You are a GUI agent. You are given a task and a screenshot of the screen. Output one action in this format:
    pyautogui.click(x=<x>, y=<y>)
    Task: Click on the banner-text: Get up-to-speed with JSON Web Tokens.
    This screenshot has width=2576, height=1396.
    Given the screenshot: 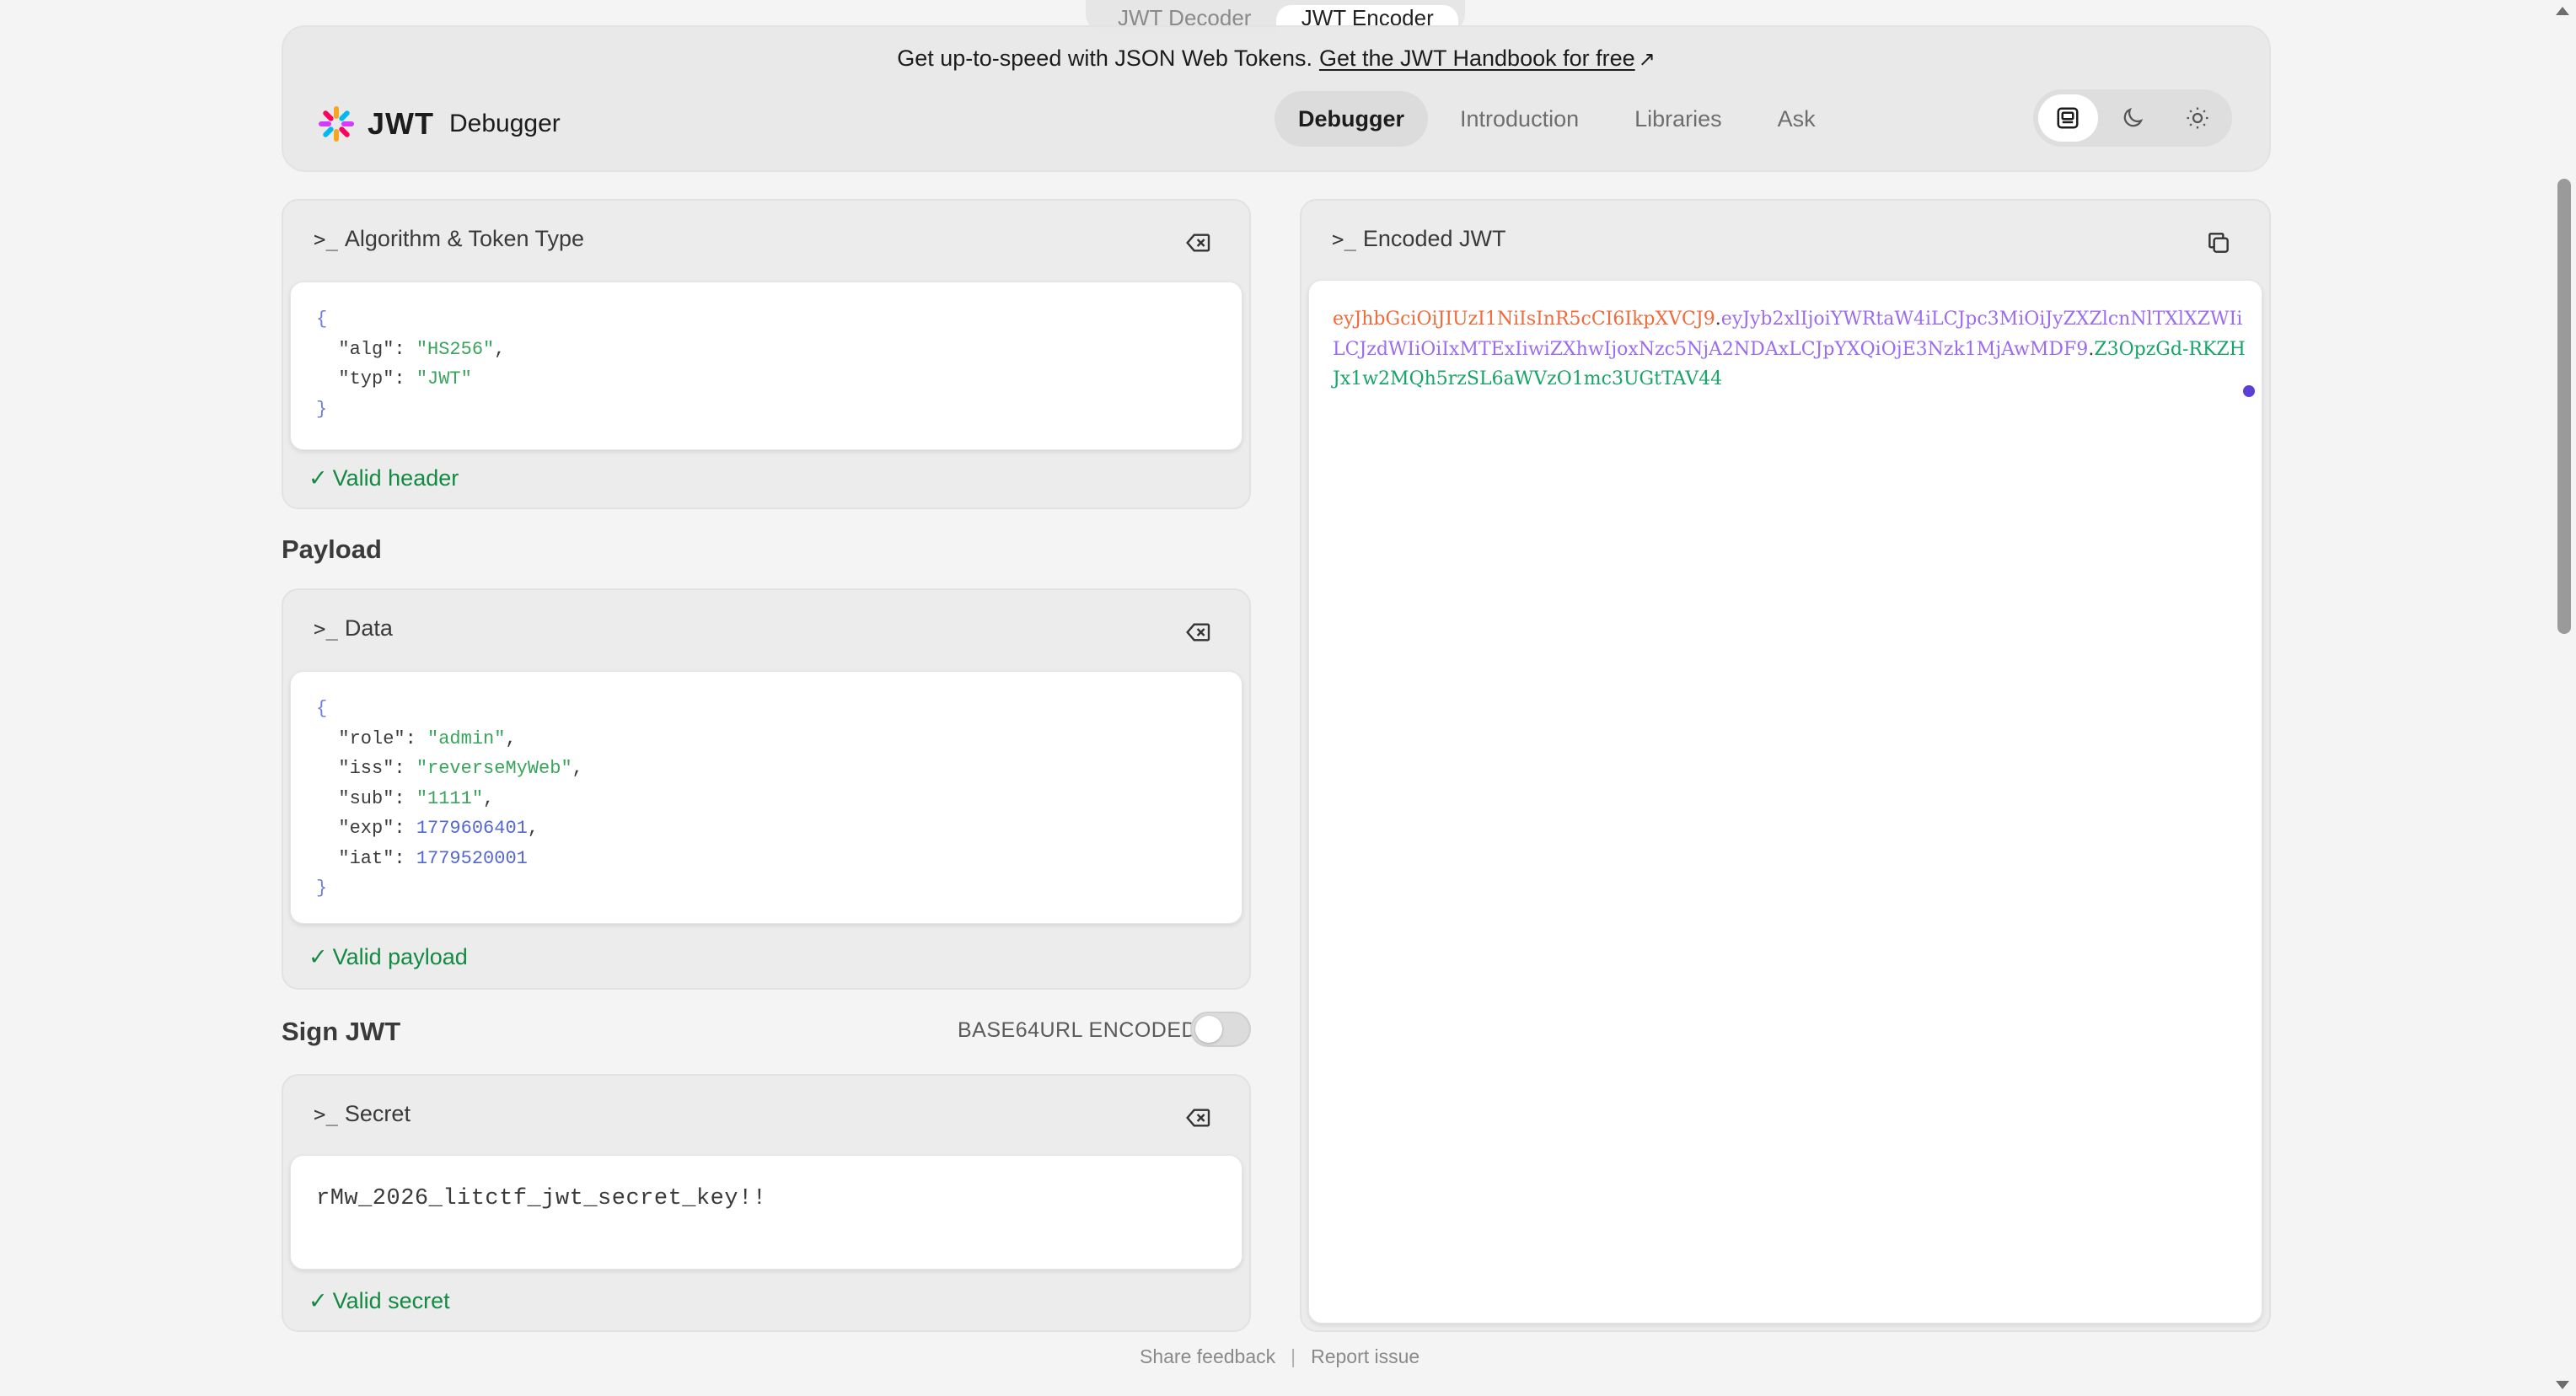 What is the action you would take?
    pyautogui.click(x=1104, y=58)
    